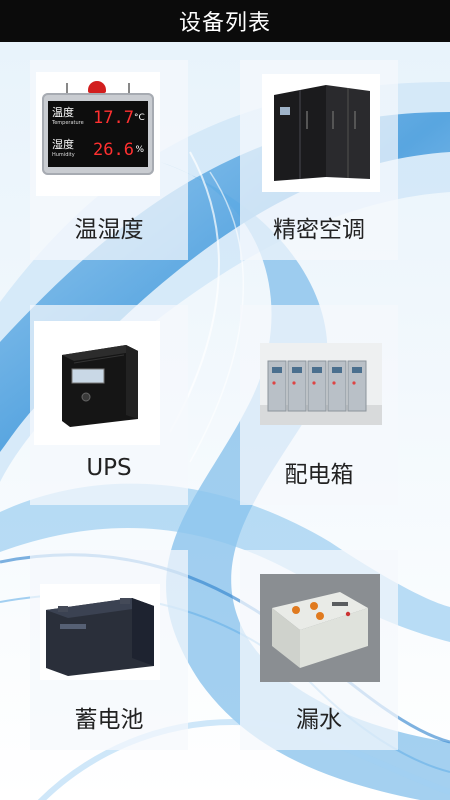 The image size is (450, 800). What do you see at coordinates (113, 118) in the screenshot?
I see `temp-value: 17.7` at bounding box center [113, 118].